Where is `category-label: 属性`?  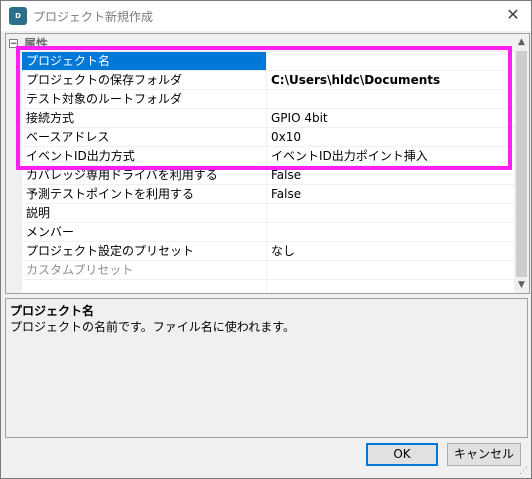 category-label: 属性 is located at coordinates (36, 43).